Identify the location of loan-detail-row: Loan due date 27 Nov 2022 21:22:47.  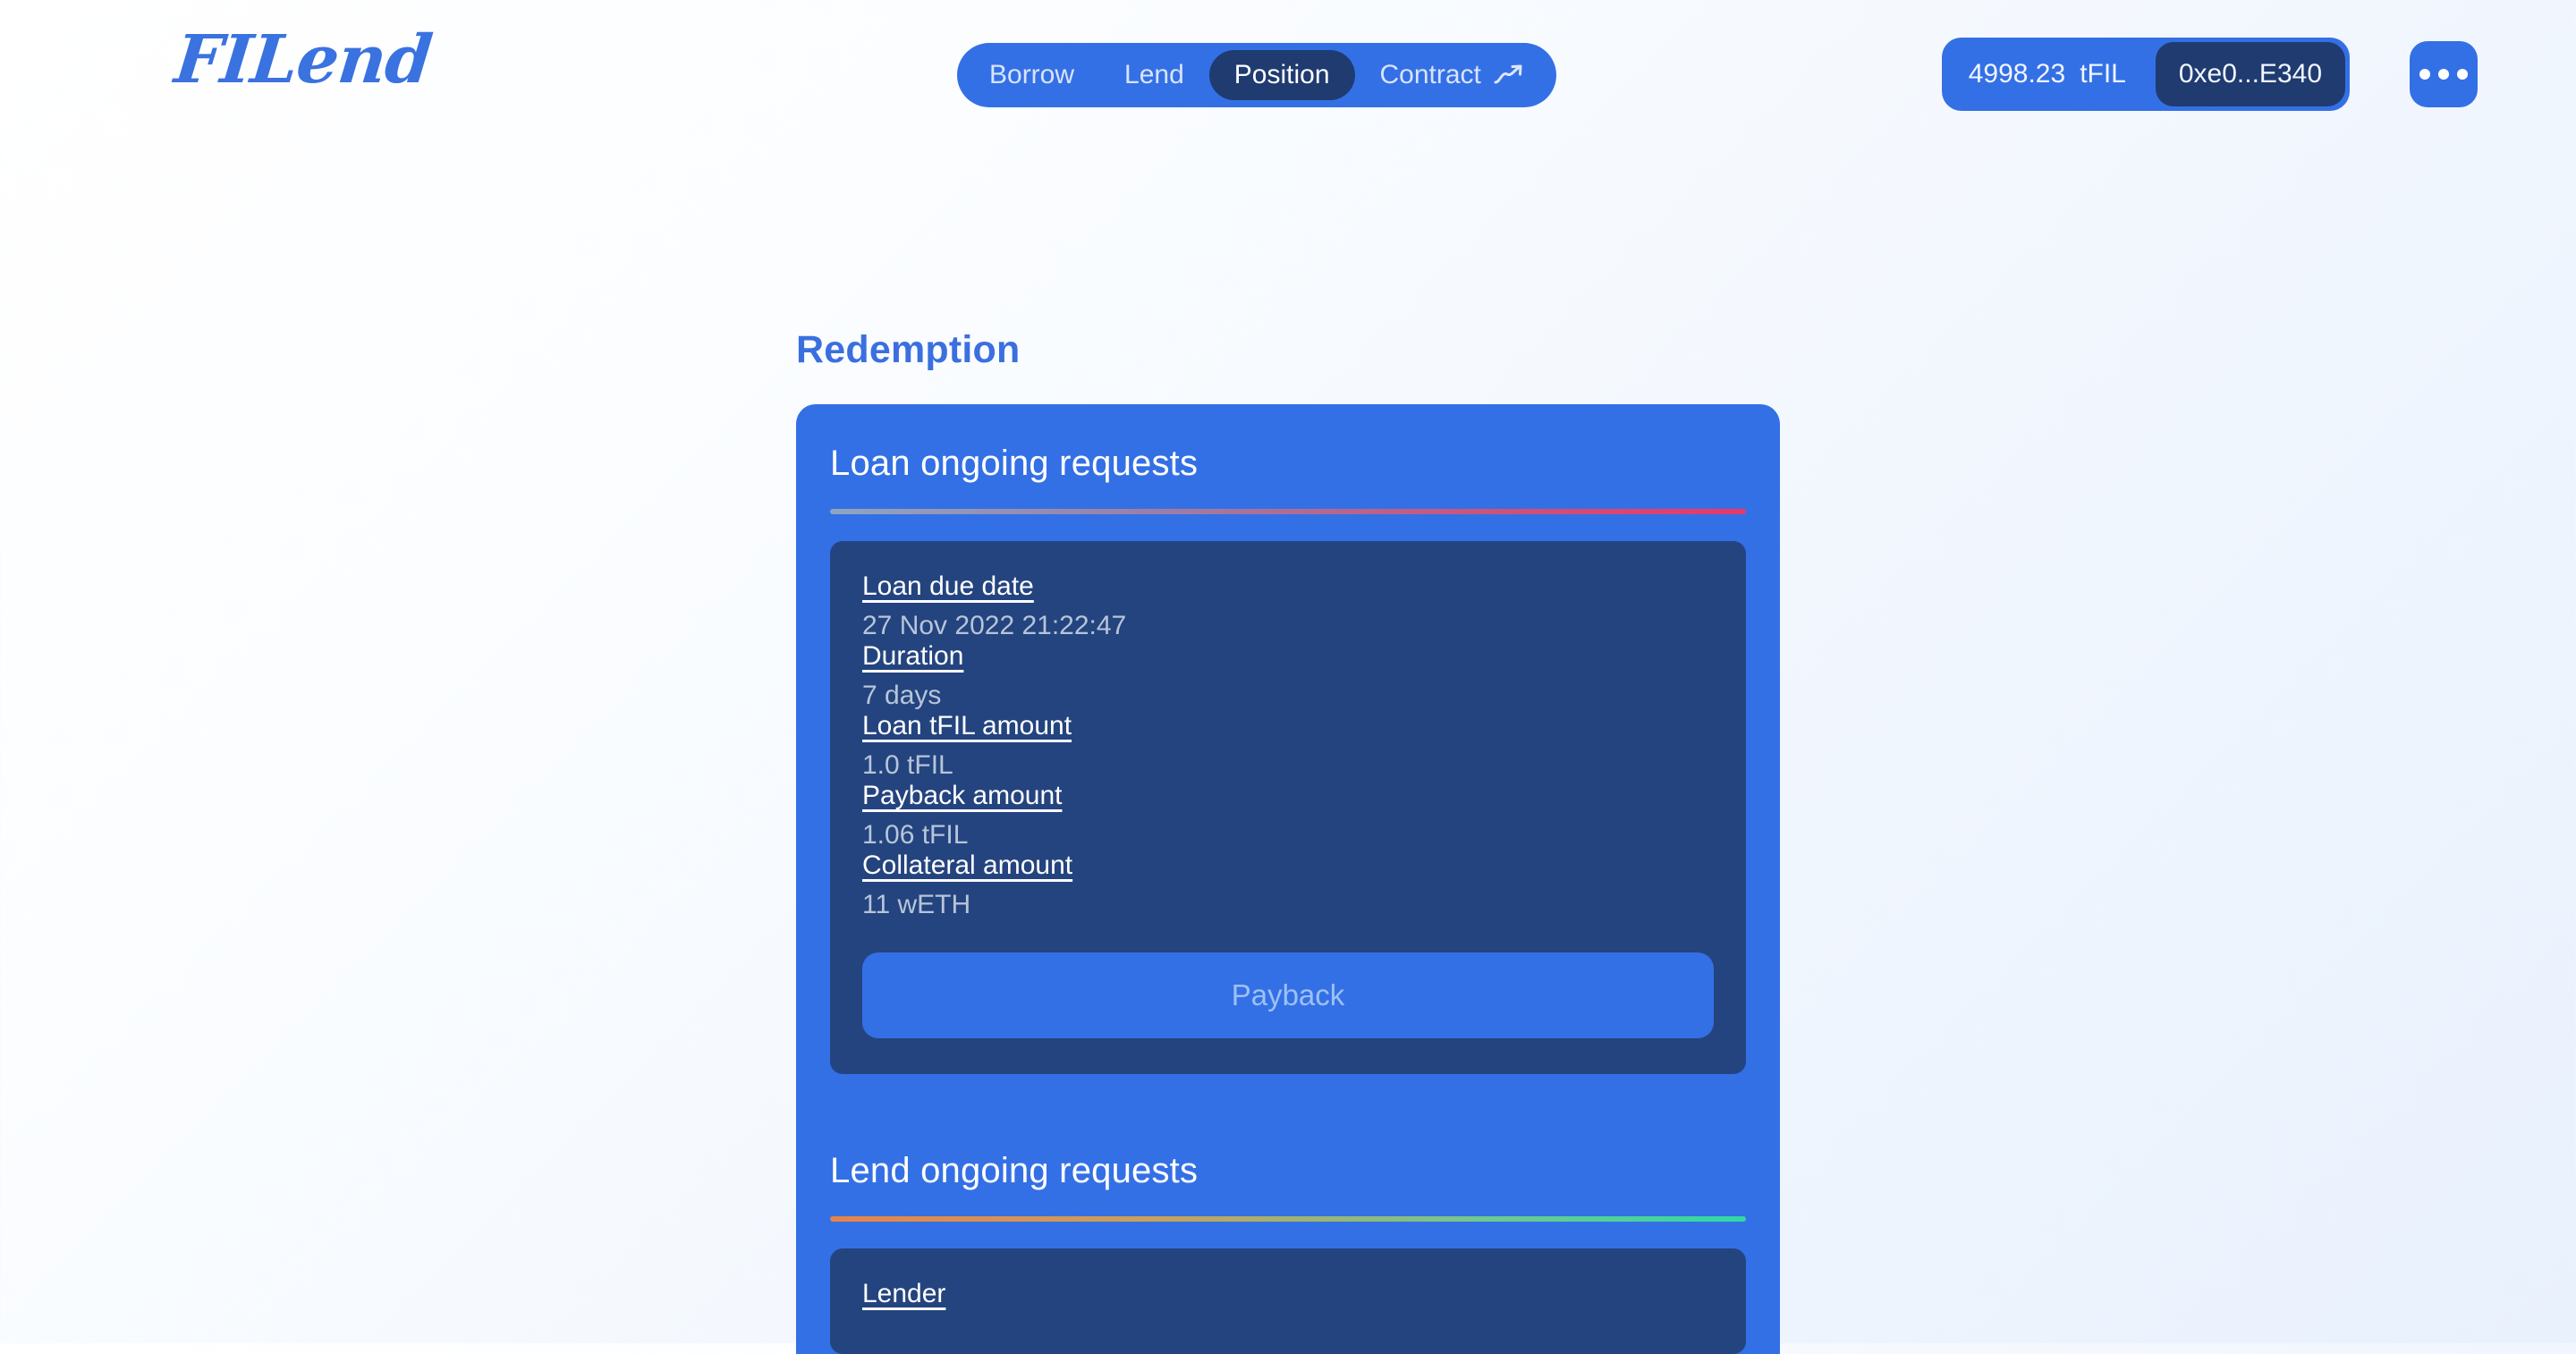
(1288, 606).